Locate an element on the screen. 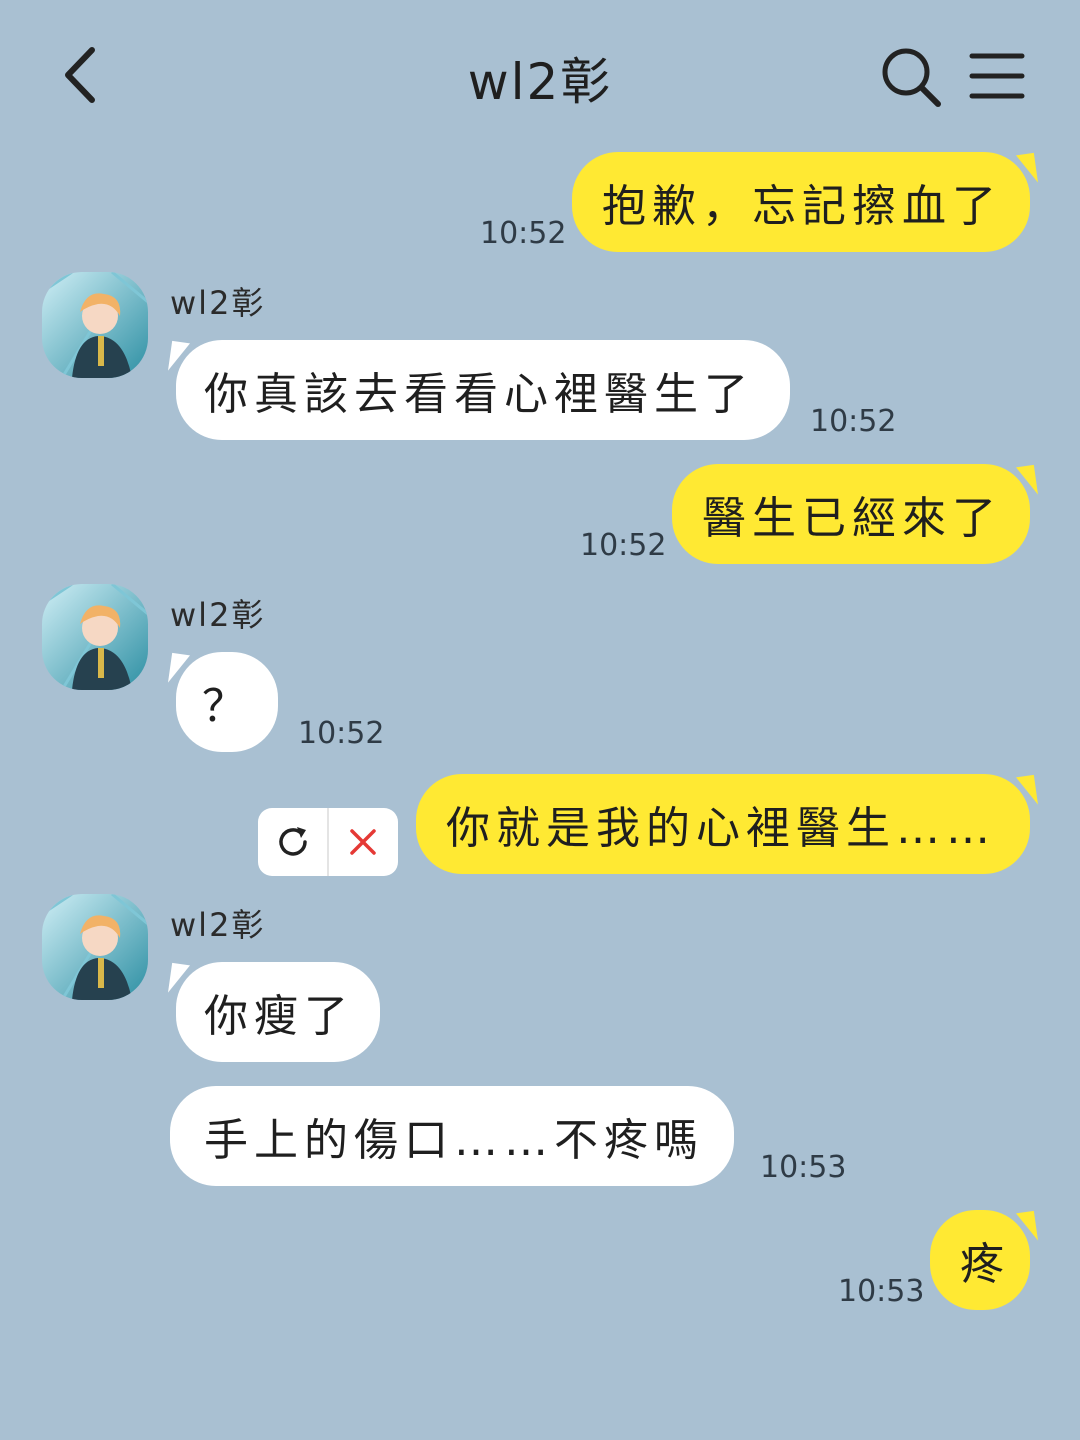 Image resolution: width=1080 pixels, height=1440 pixels. incoming-message-bubble: 你瘦了 is located at coordinates (278, 1012).